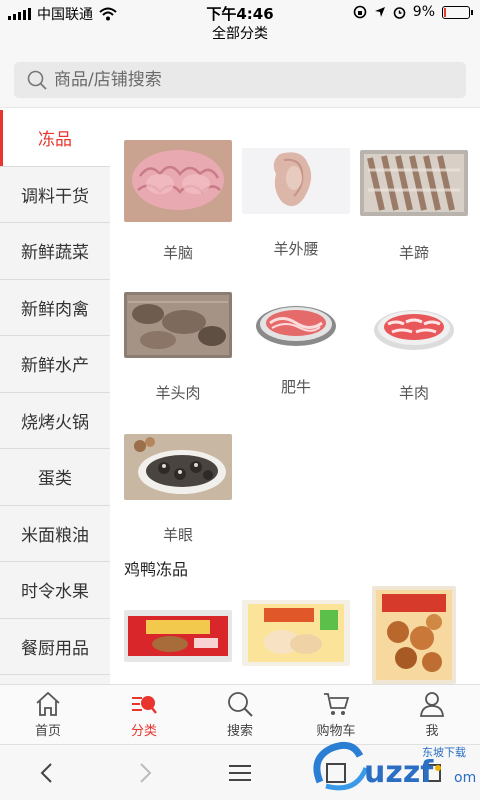  I want to click on sidebar-item-bbq-hotpot: 烧烤火锅, so click(55, 421).